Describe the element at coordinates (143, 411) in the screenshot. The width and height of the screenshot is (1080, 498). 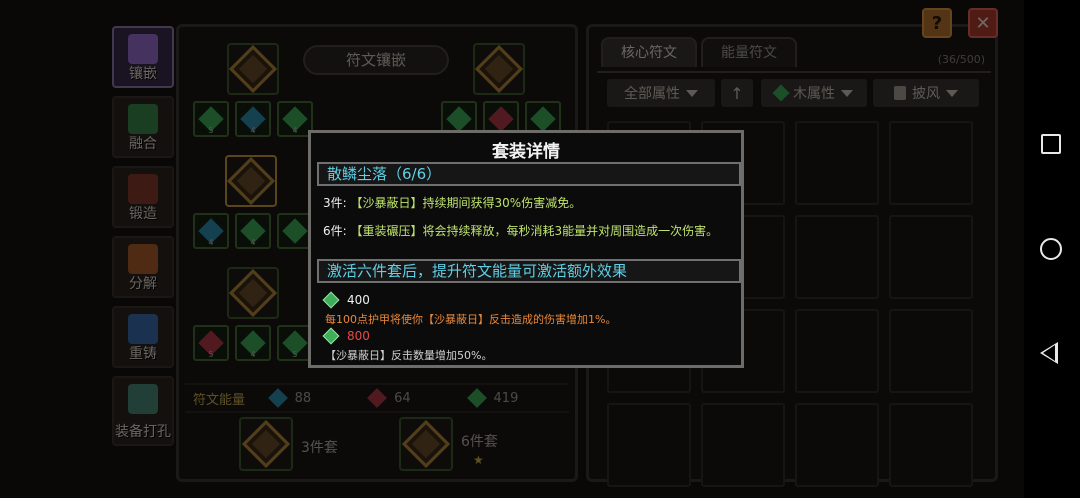
I see `nav-item-socket-punch: 装备打孔` at that location.